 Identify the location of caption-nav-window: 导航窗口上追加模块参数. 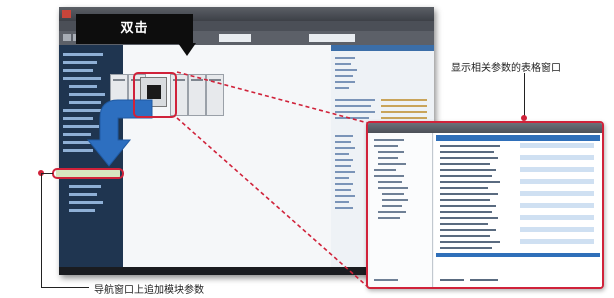
(149, 290).